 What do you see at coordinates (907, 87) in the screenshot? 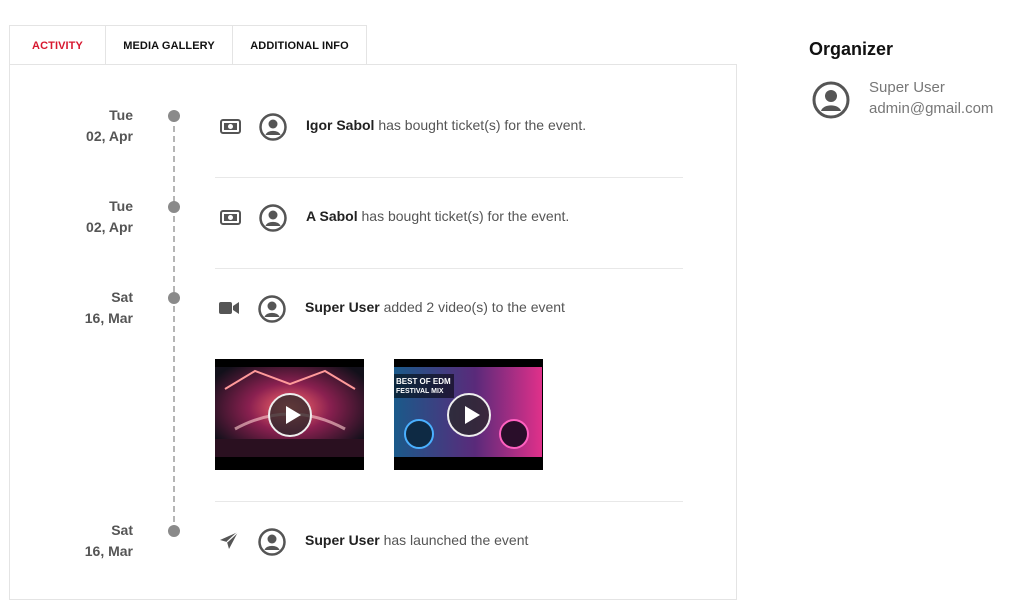
I see `organizer-name: Super User` at bounding box center [907, 87].